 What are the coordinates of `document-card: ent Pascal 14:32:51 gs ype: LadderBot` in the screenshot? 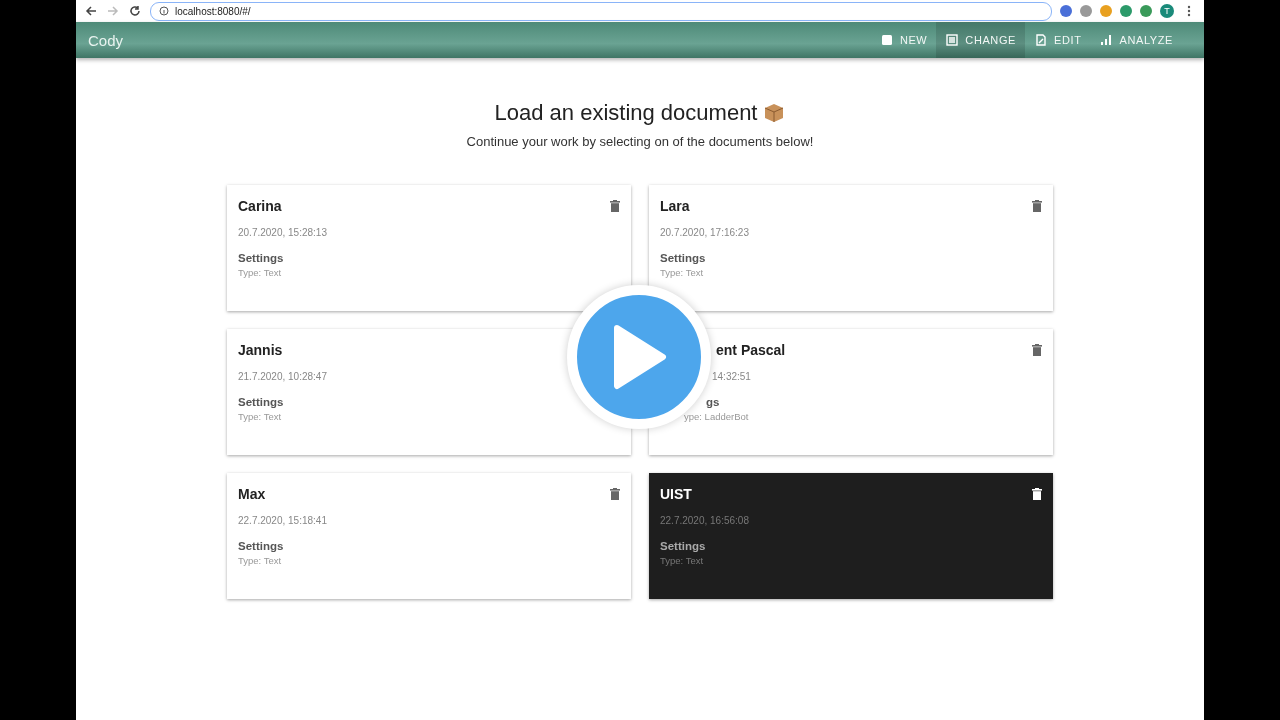 It's located at (851, 392).